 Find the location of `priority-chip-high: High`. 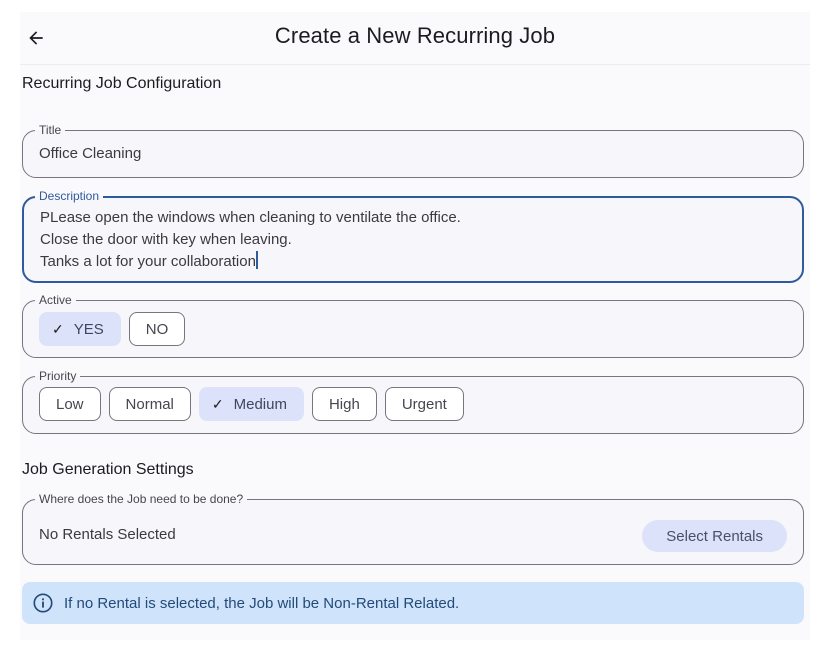

priority-chip-high: High is located at coordinates (344, 404).